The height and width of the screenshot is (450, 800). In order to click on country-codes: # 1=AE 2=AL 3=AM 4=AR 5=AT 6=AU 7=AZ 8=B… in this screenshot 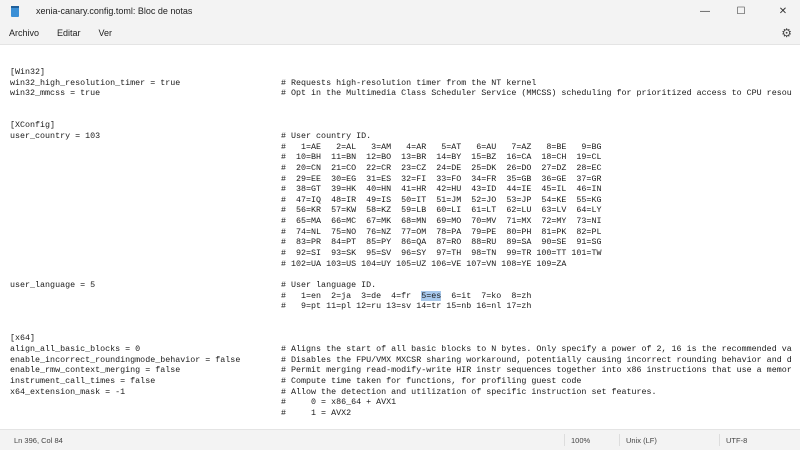, I will do `click(441, 146)`.